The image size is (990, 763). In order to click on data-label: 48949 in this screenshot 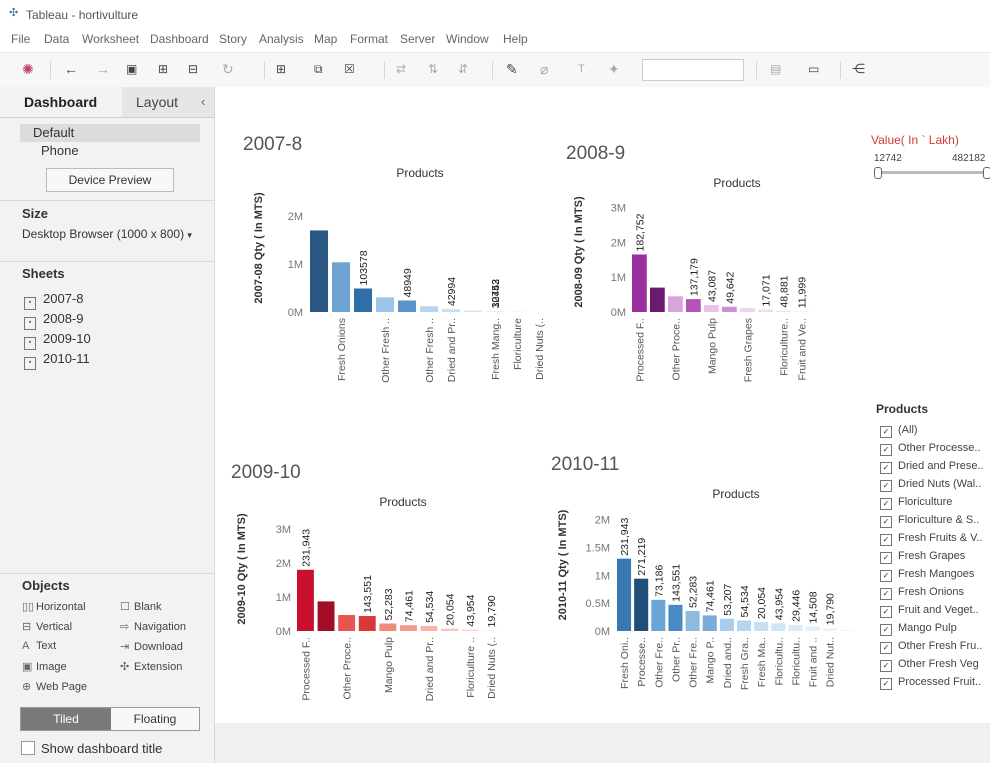, I will do `click(408, 282)`.